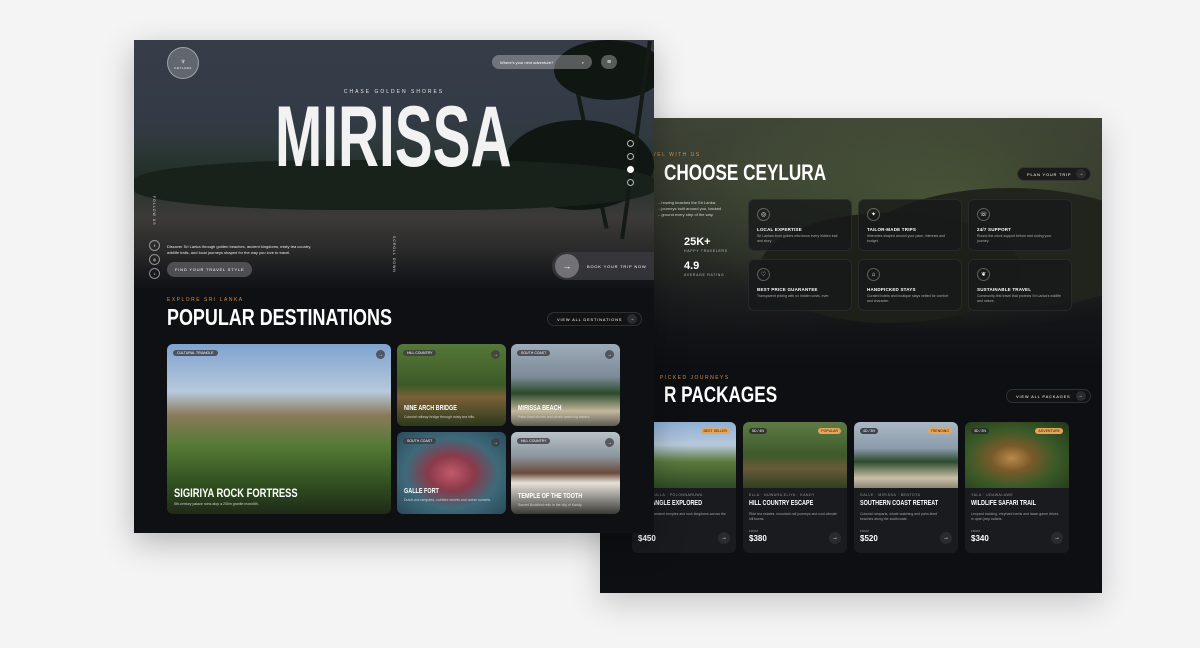  What do you see at coordinates (630, 169) in the screenshot?
I see `slide-dot-active` at bounding box center [630, 169].